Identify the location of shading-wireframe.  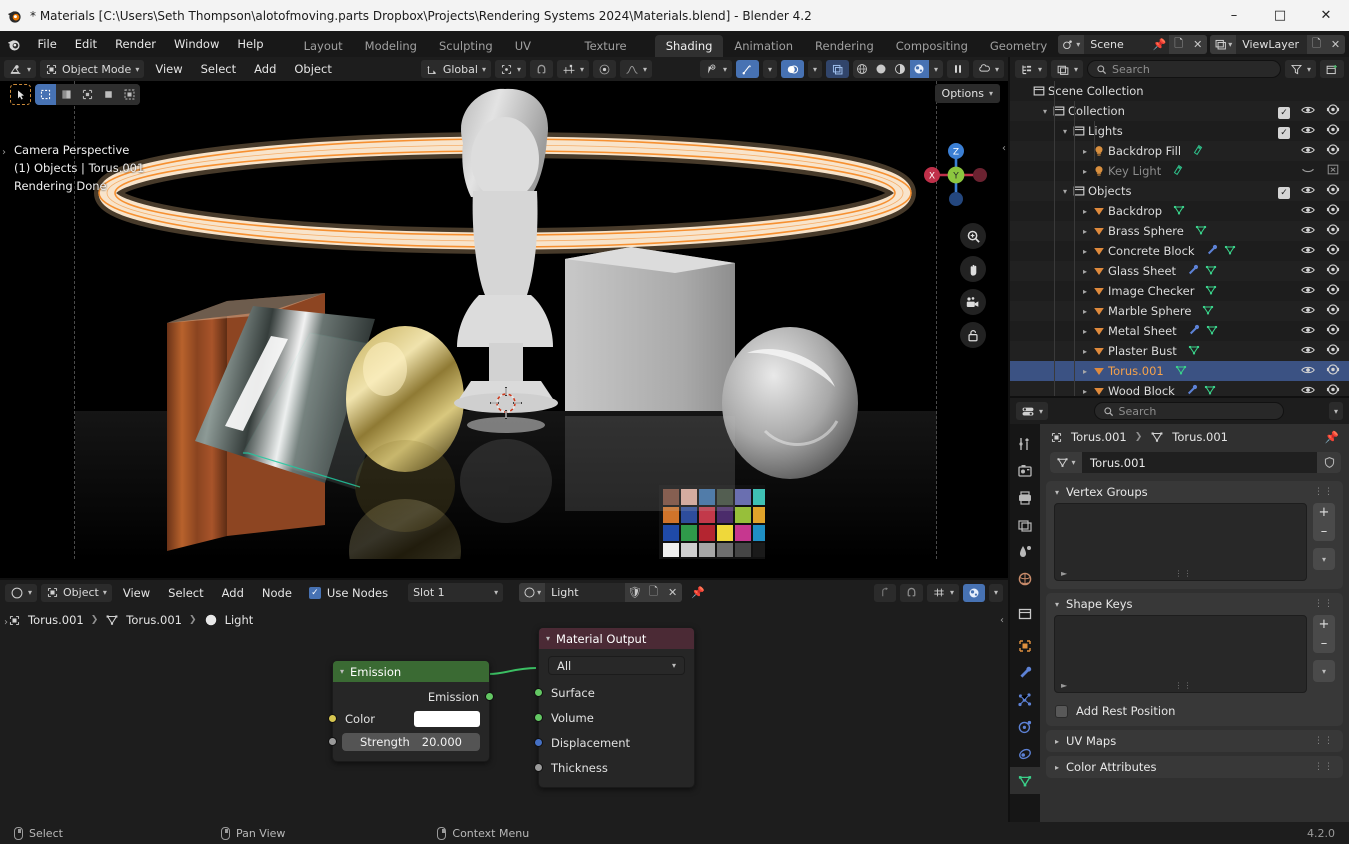
(862, 69).